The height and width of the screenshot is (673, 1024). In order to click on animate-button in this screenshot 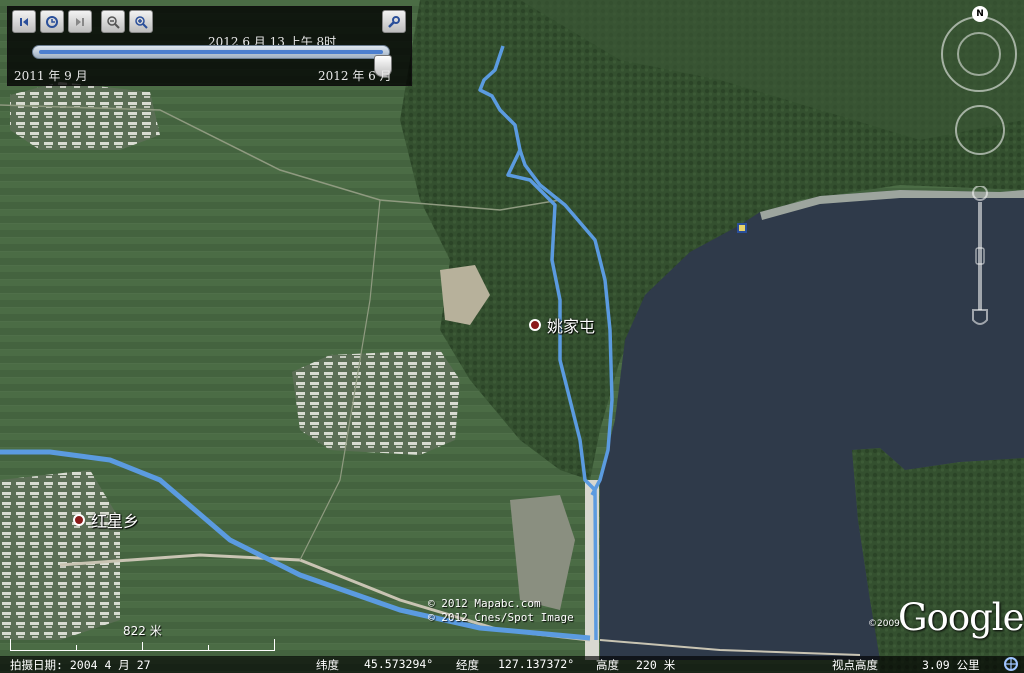, I will do `click(52, 21)`.